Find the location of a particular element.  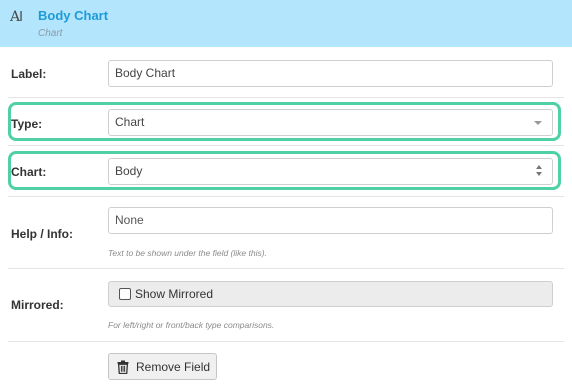

chart-select: Body is located at coordinates (330, 171).